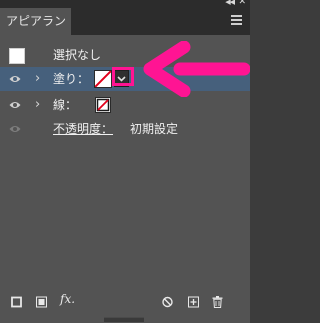  What do you see at coordinates (123, 76) in the screenshot?
I see `annotation-highlight-box` at bounding box center [123, 76].